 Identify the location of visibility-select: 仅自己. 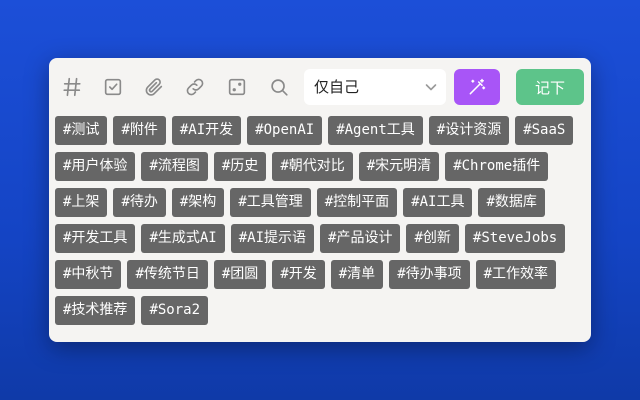
(375, 87).